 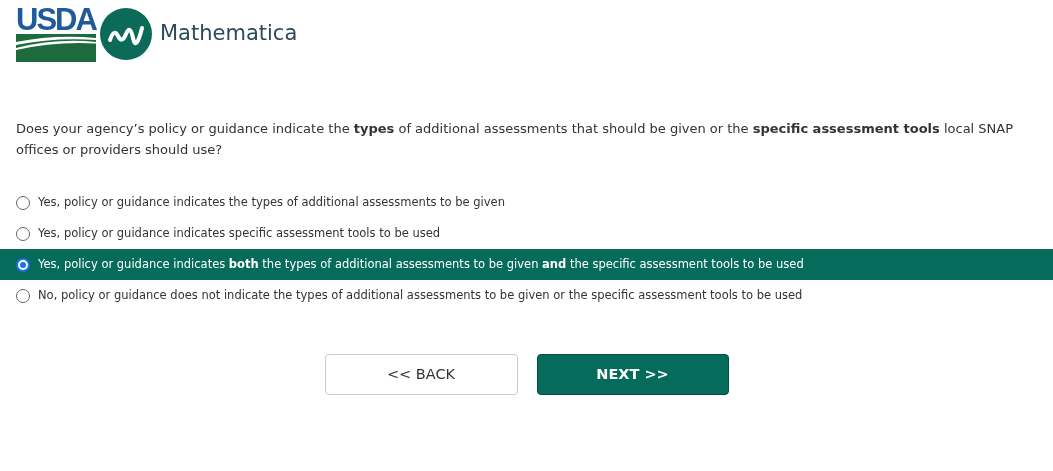 I want to click on option-label: Yes, policy or guidance indicates both the types of additional assessments to be given and the specific assessment tools to be used, so click(x=421, y=264).